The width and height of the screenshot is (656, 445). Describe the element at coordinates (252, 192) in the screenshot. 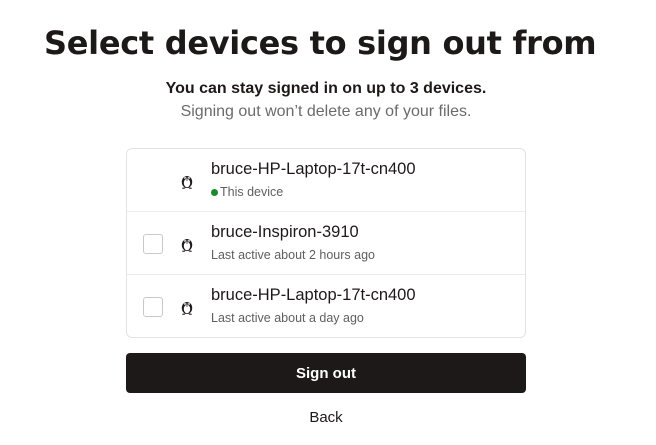

I see `device-status-text: This device` at that location.